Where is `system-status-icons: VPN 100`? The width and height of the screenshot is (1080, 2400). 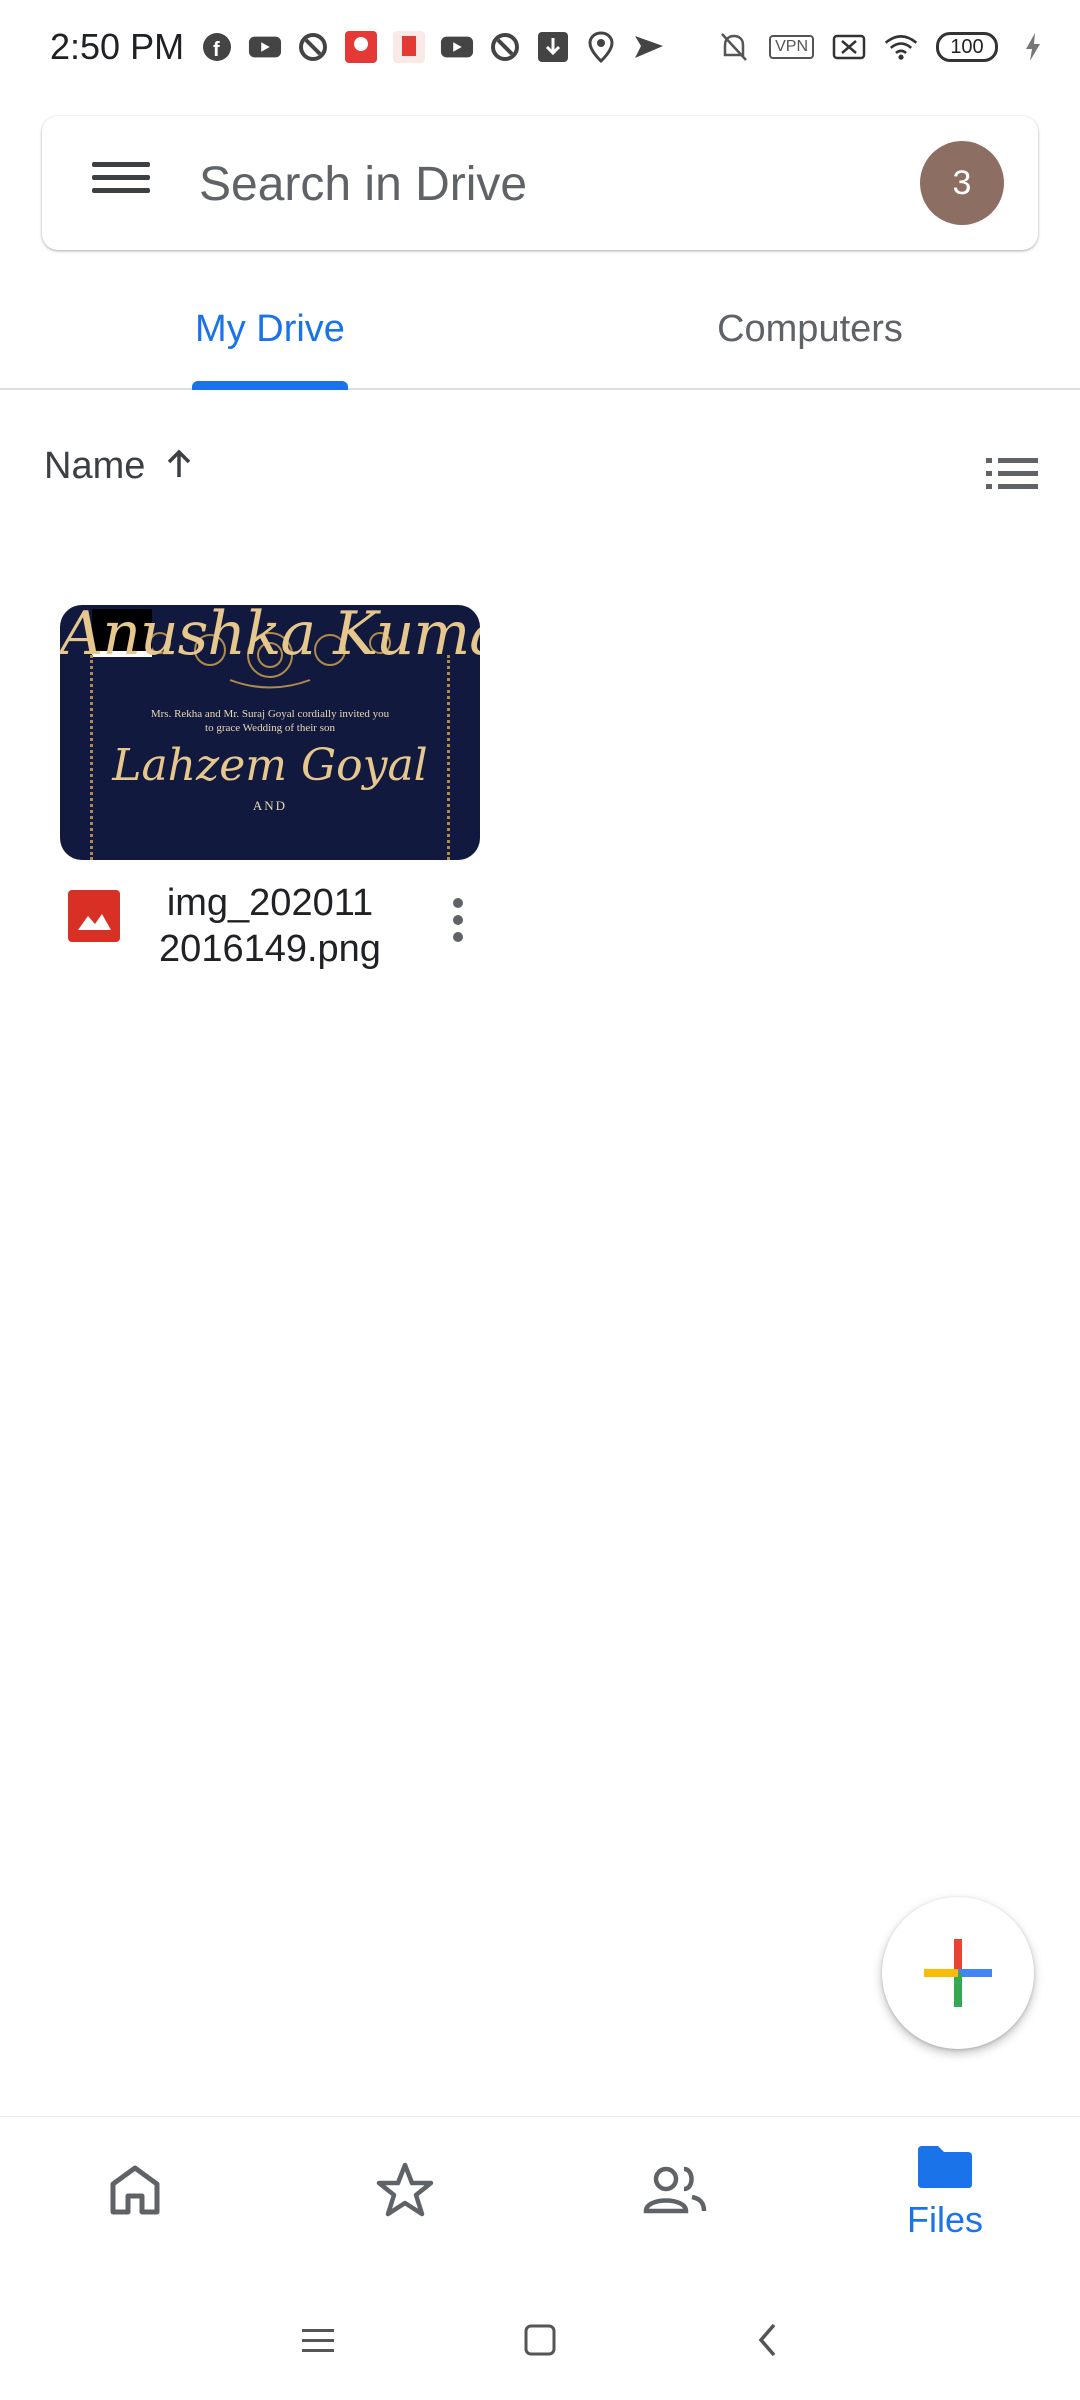
system-status-icons: VPN 100 is located at coordinates (883, 47).